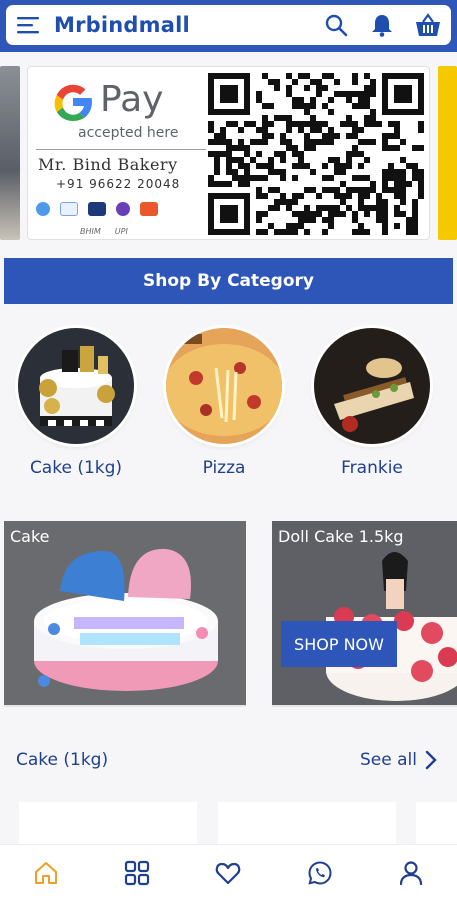  I want to click on home-icon, so click(45, 872).